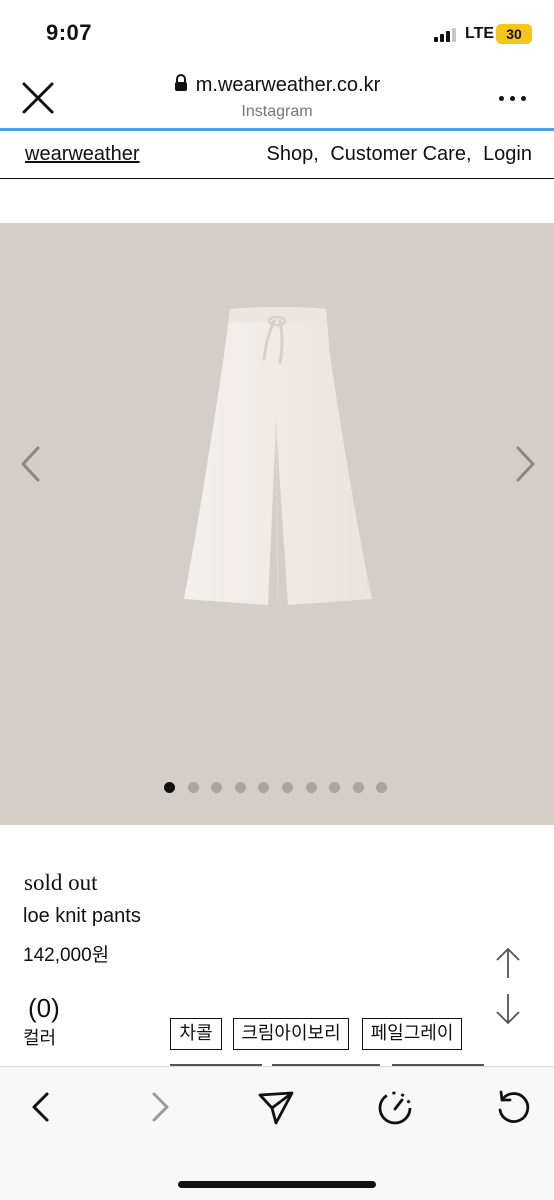 The width and height of the screenshot is (554, 1200). What do you see at coordinates (82, 916) in the screenshot?
I see `product-name: loe knit pants` at bounding box center [82, 916].